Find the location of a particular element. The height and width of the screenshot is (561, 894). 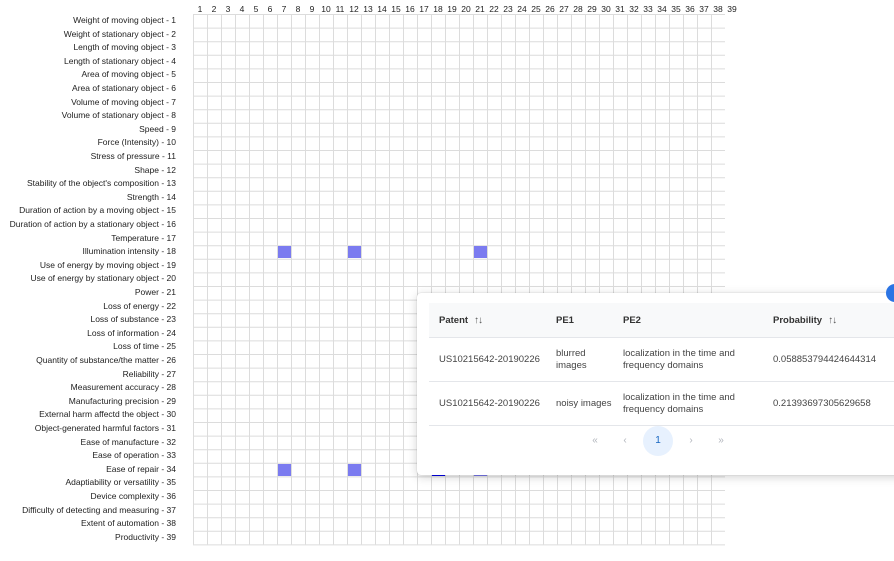

row-label: Illumination intensity - 18 is located at coordinates (129, 251).